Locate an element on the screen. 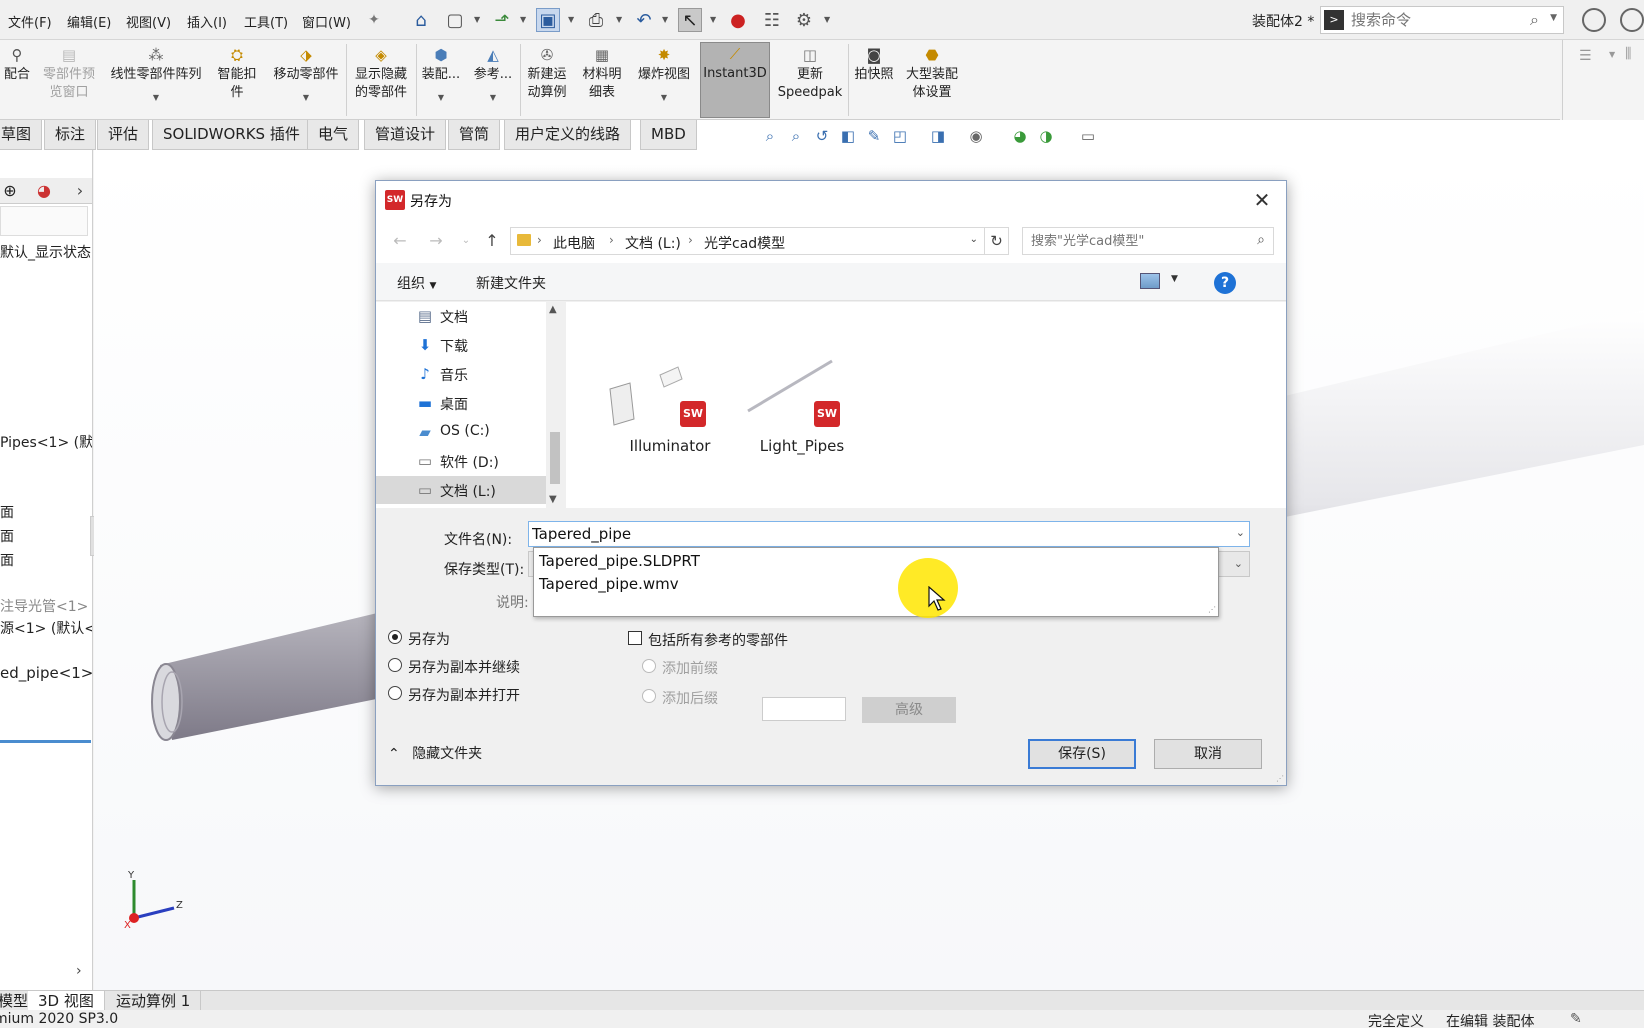 This screenshot has width=1644, height=1028. new-folder-button: 新建文件夹 is located at coordinates (511, 283).